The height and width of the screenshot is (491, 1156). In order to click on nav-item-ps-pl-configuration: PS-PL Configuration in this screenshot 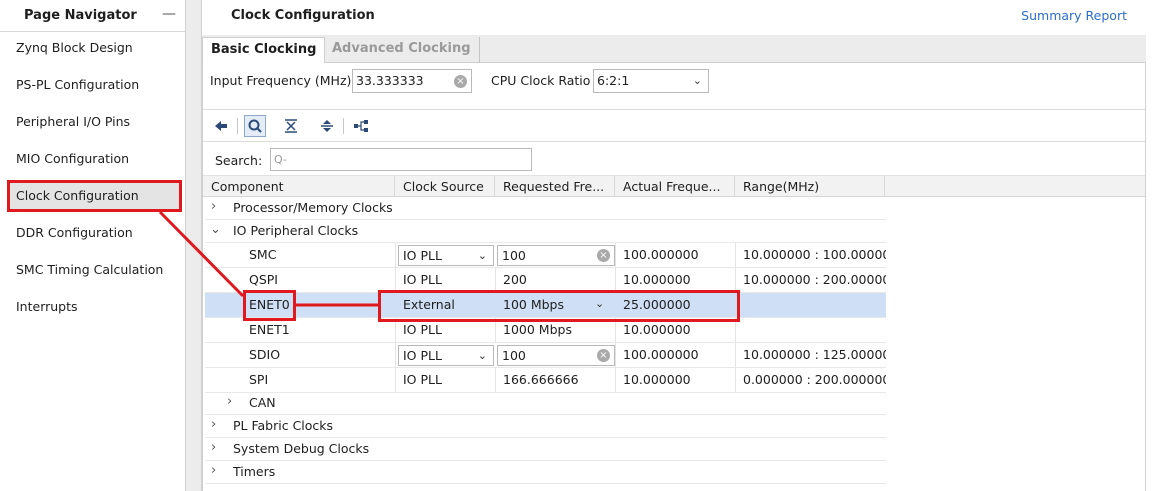, I will do `click(94, 85)`.